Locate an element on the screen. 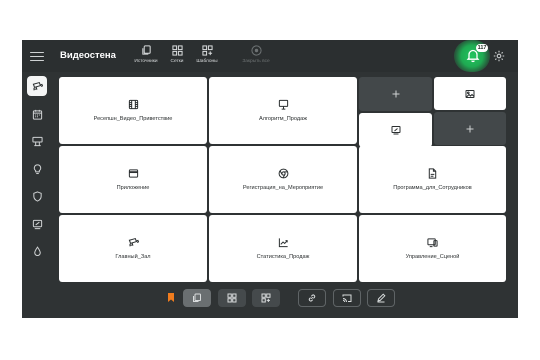 The height and width of the screenshot is (360, 540). link-icon is located at coordinates (312, 298).